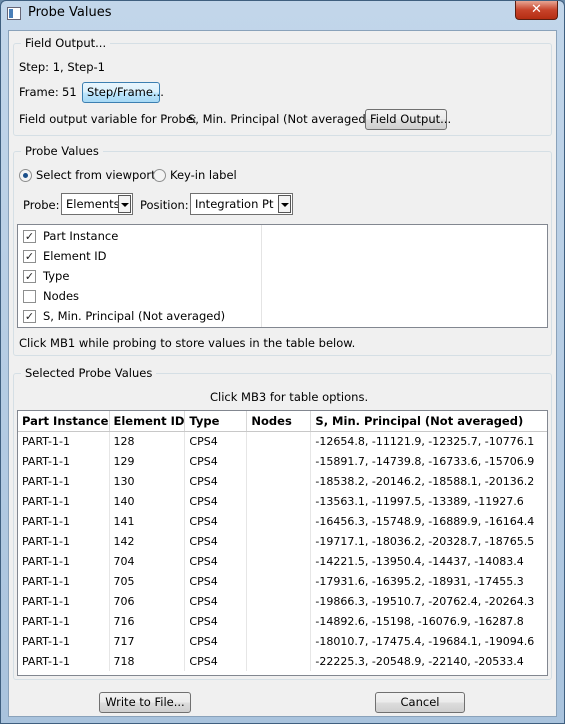 This screenshot has height=724, width=565. What do you see at coordinates (536, 10) in the screenshot?
I see `close-icon: ✕` at bounding box center [536, 10].